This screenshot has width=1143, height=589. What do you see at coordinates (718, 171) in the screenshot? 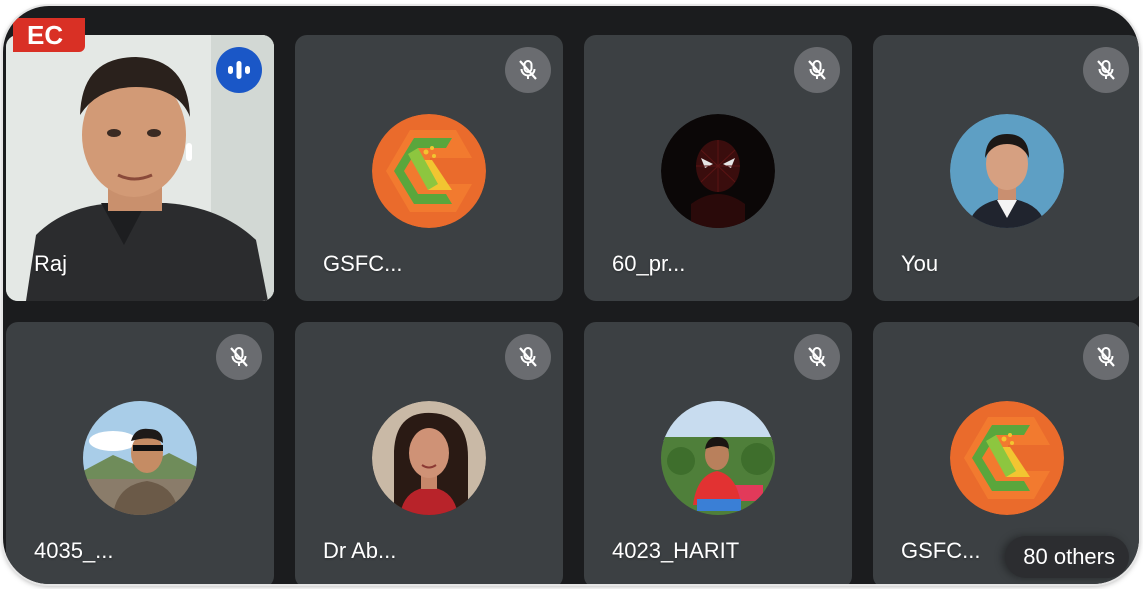
I see `spider-mask-avatar` at bounding box center [718, 171].